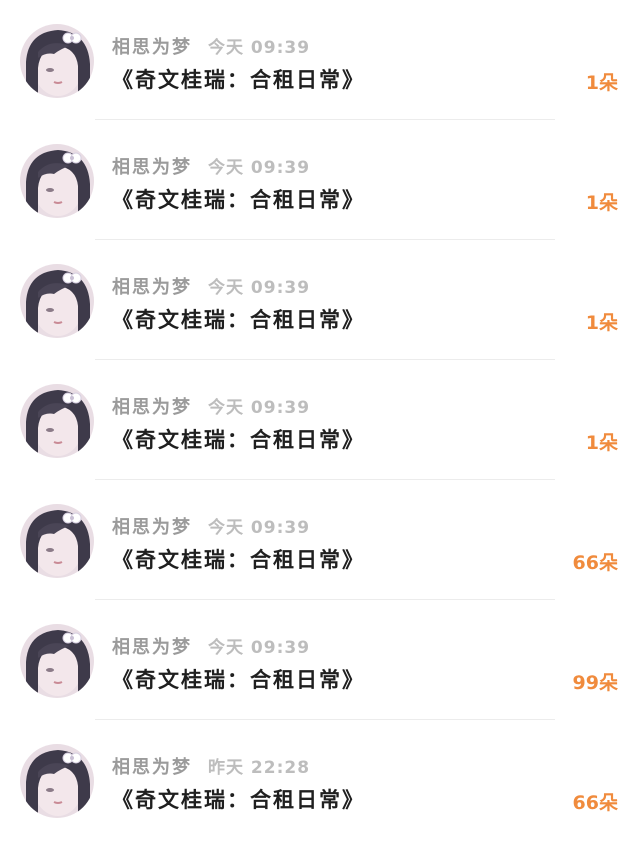 The height and width of the screenshot is (844, 640). What do you see at coordinates (320, 660) in the screenshot?
I see `list-item: 相思为梦 今天 09:39 《奇文桂瑞：合租日常》 99朵` at bounding box center [320, 660].